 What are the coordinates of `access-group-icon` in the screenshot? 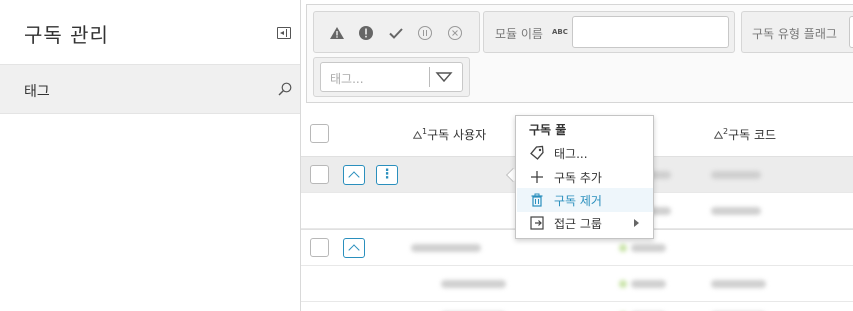 It's located at (537, 223).